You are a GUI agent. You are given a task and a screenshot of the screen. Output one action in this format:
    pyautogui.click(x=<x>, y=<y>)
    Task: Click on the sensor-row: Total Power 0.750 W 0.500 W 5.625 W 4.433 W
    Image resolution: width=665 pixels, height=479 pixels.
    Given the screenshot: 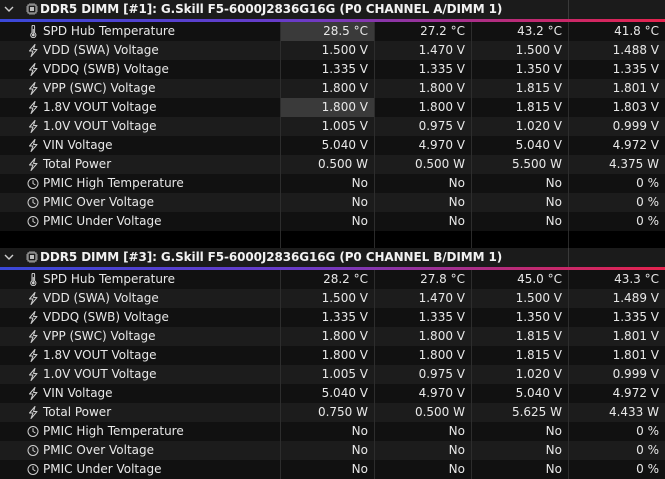 What is the action you would take?
    pyautogui.click(x=332, y=412)
    